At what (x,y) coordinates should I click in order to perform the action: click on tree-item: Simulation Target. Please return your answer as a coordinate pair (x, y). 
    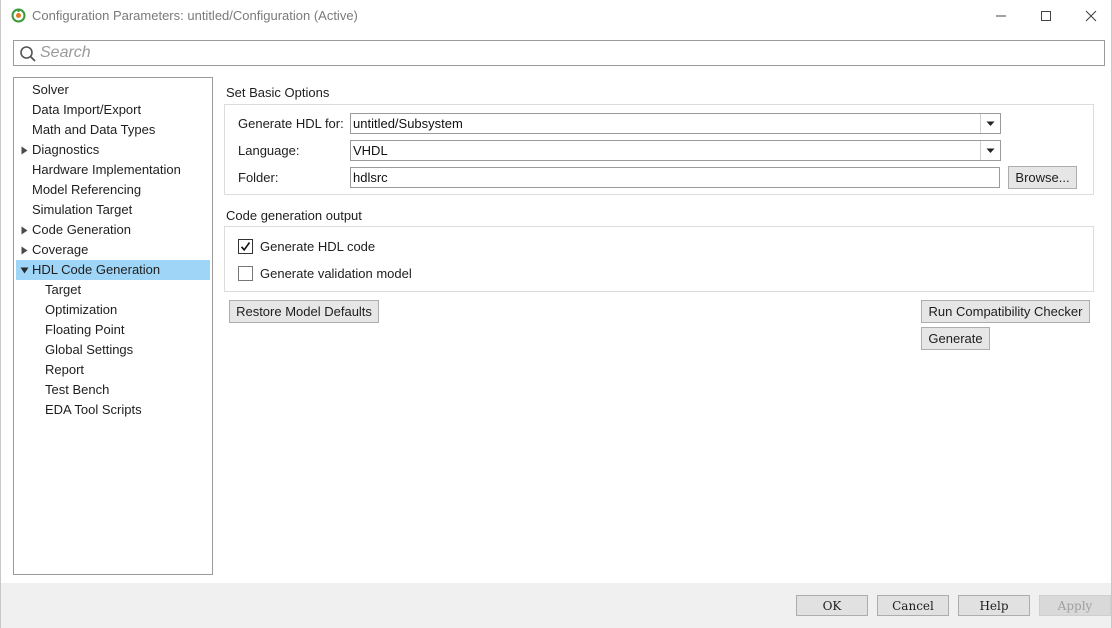
    Looking at the image, I should click on (113, 210).